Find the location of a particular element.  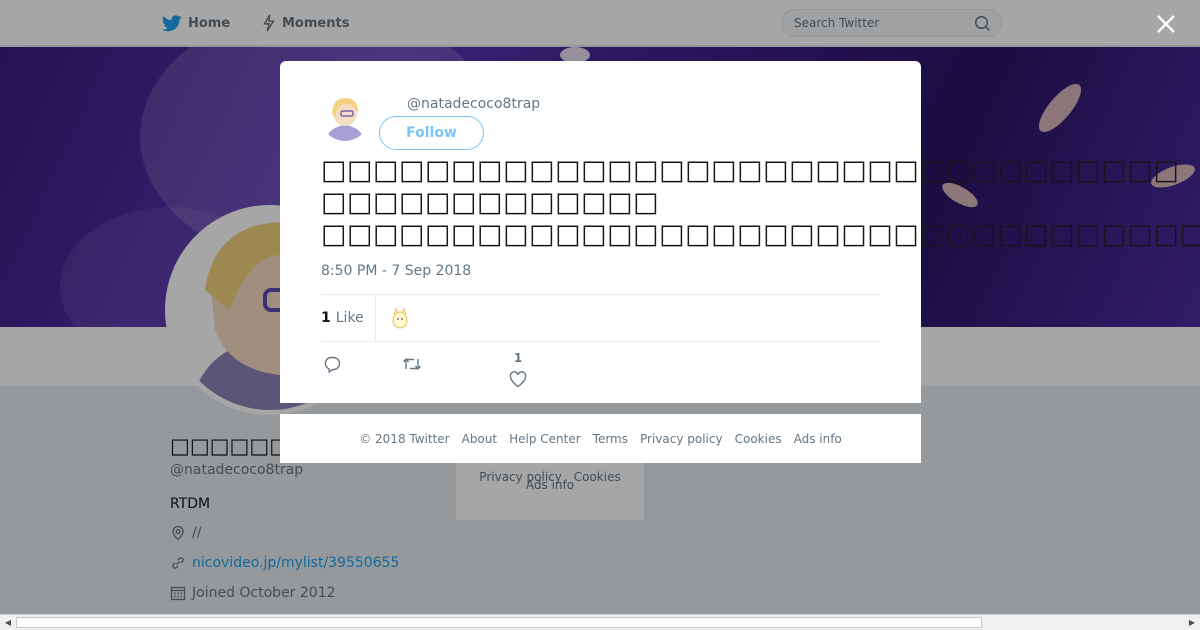

likes-stat: 1 Like is located at coordinates (348, 318).